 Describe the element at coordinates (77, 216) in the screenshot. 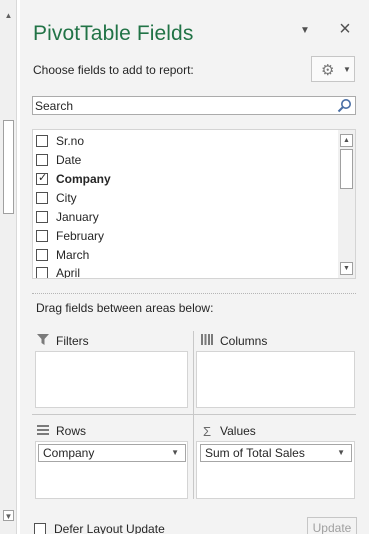

I see `field-label: January` at that location.